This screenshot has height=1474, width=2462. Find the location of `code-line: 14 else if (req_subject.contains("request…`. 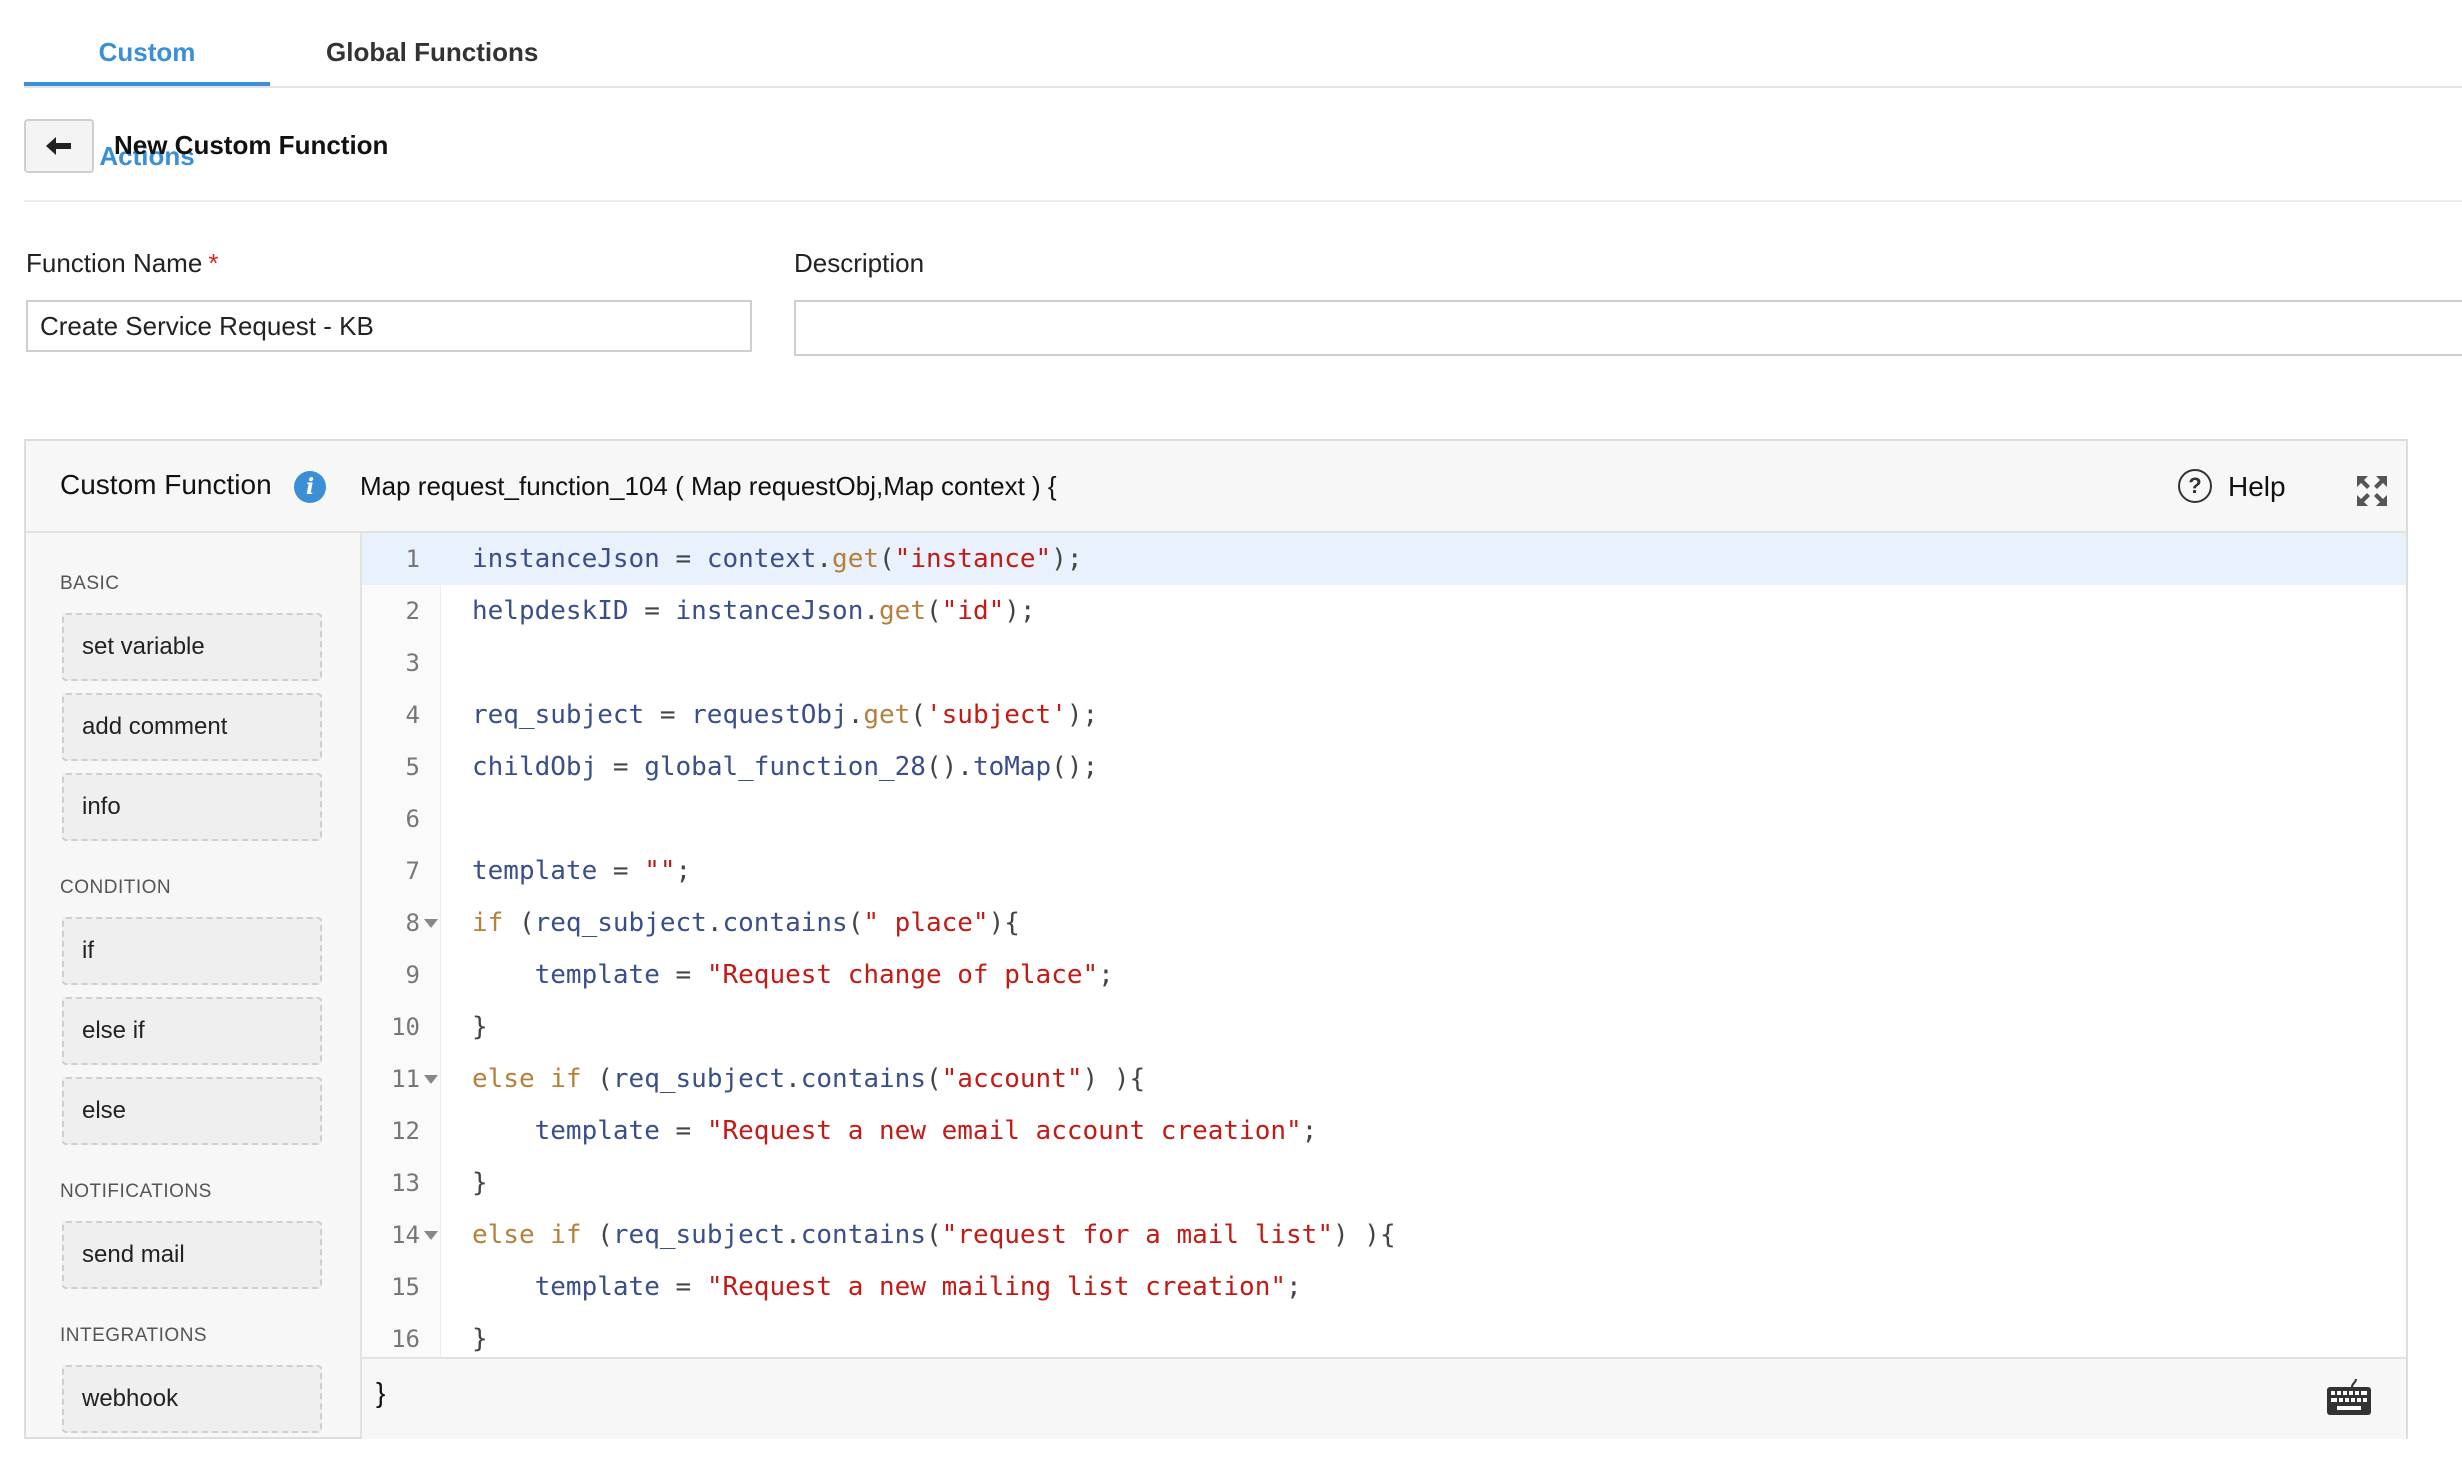

code-line: 14 else if (req_subject.contains("request… is located at coordinates (1384, 1235).